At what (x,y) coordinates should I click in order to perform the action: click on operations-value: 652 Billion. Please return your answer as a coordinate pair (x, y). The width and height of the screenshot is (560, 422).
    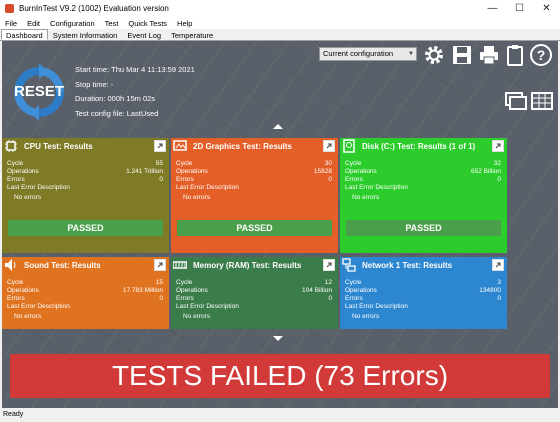
    Looking at the image, I should click on (486, 171).